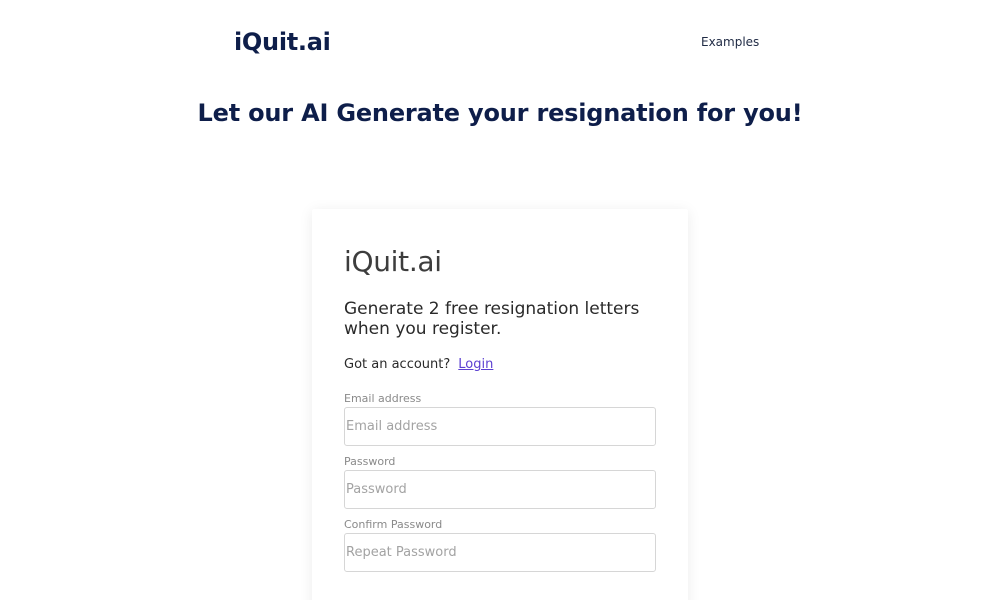 Image resolution: width=1000 pixels, height=600 pixels. I want to click on account-prompt-line: Got an account? Login, so click(418, 364).